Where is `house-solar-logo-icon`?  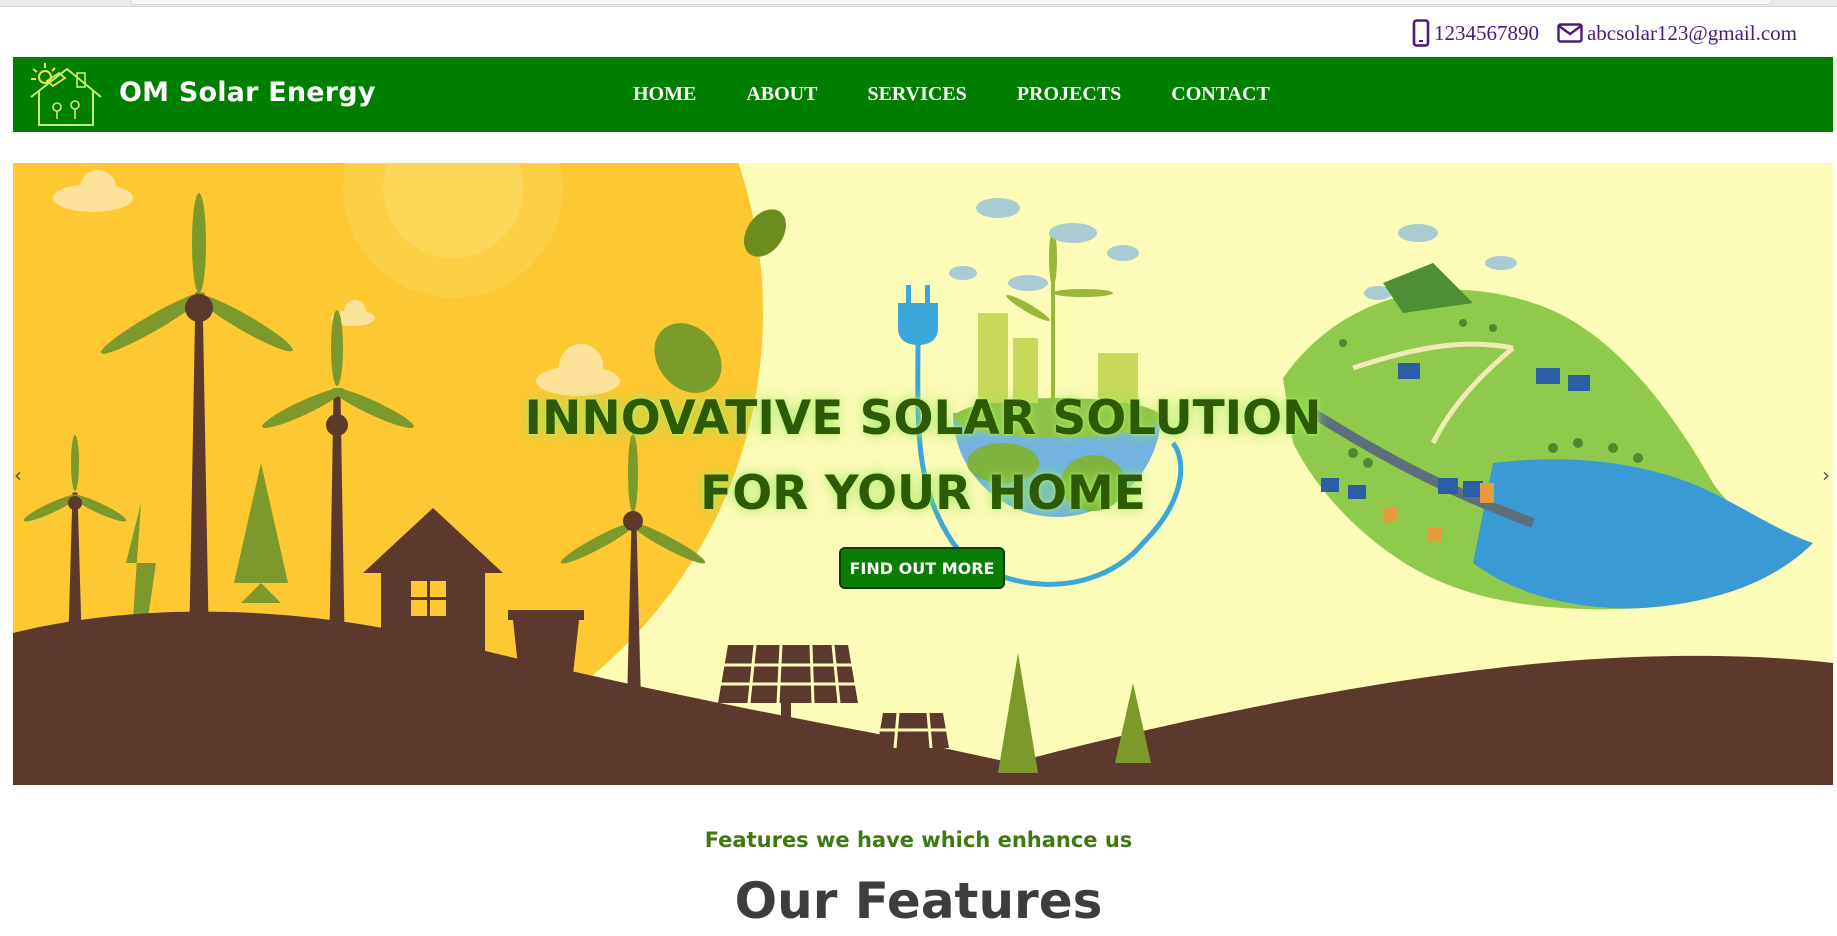 house-solar-logo-icon is located at coordinates (64, 94).